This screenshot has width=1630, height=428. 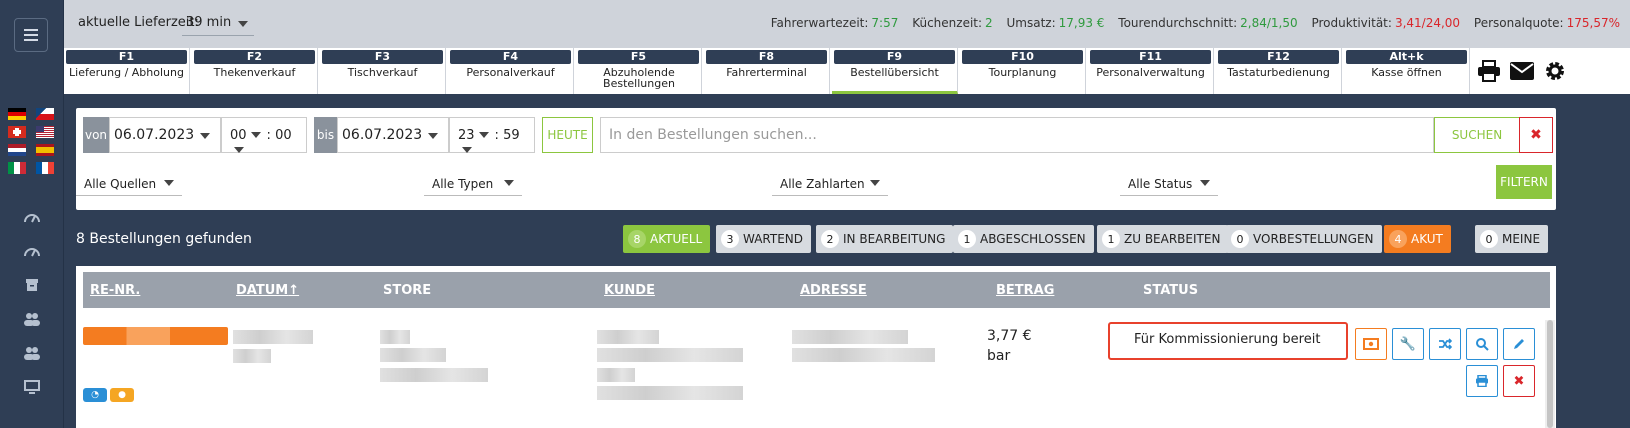 I want to click on edit-button, so click(x=1519, y=344).